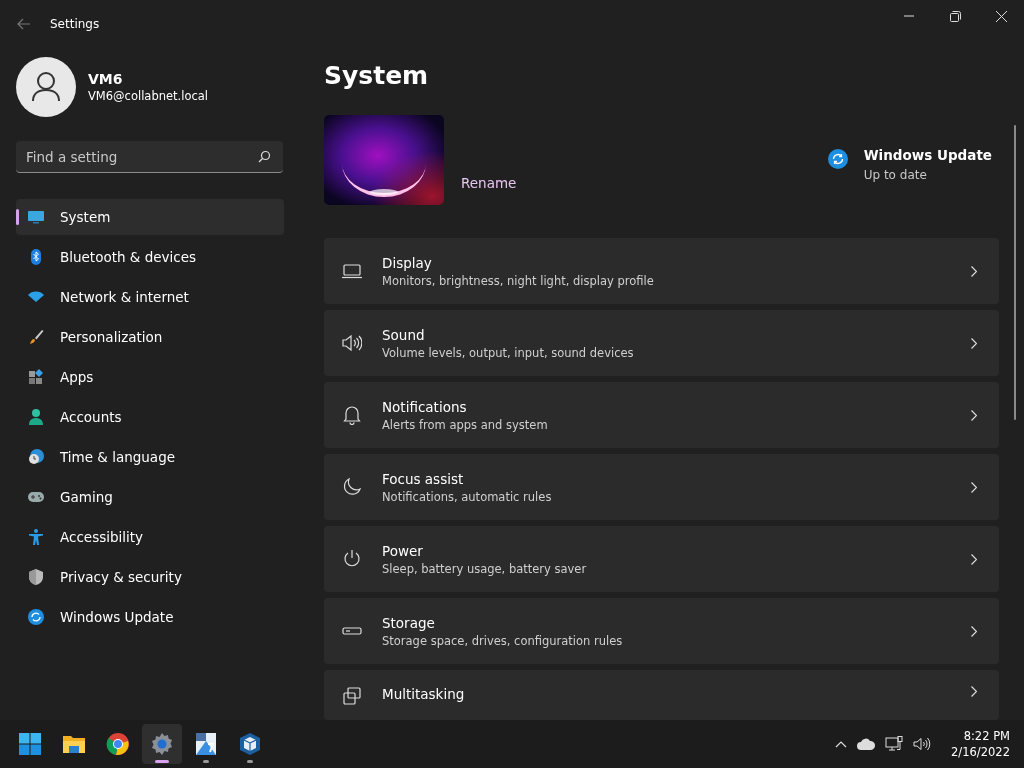  Describe the element at coordinates (1015, 272) in the screenshot. I see `scrollbar` at that location.